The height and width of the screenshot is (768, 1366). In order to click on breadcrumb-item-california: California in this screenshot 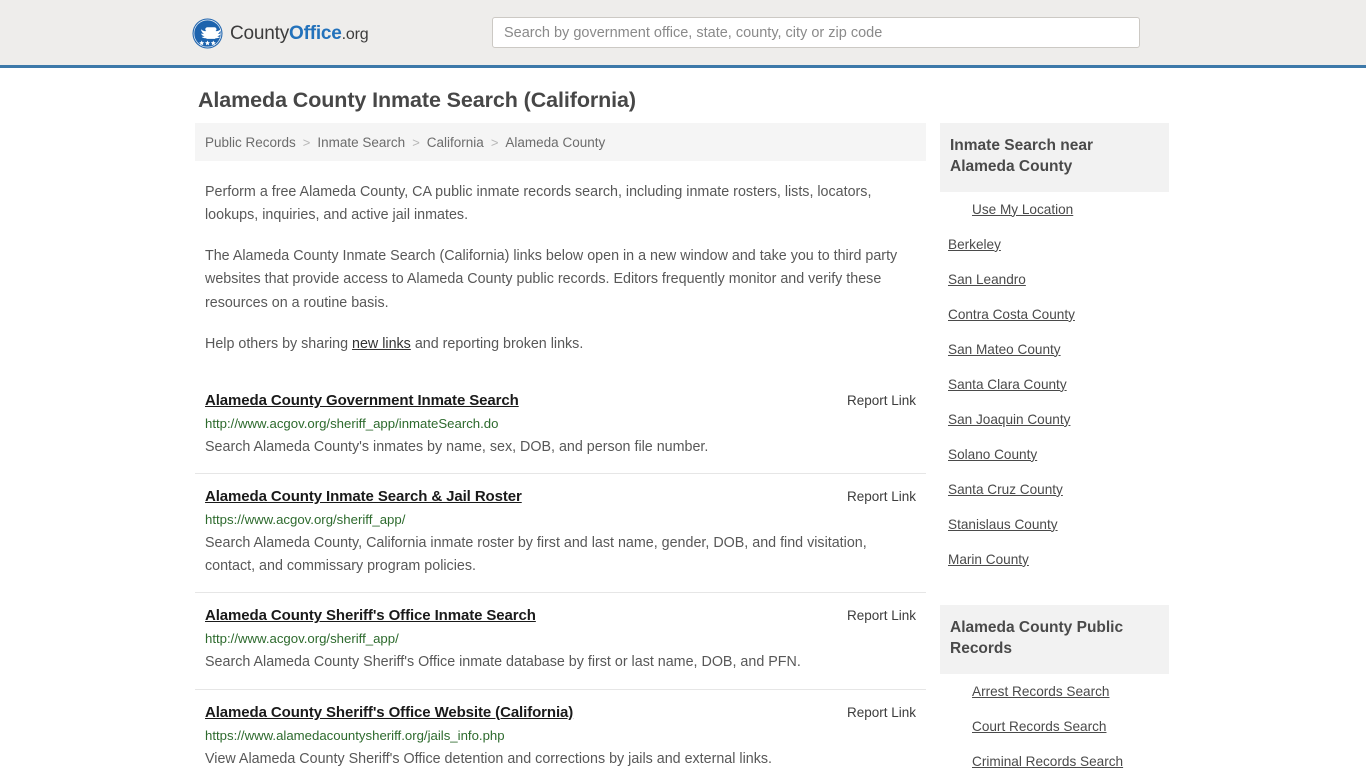, I will do `click(455, 142)`.